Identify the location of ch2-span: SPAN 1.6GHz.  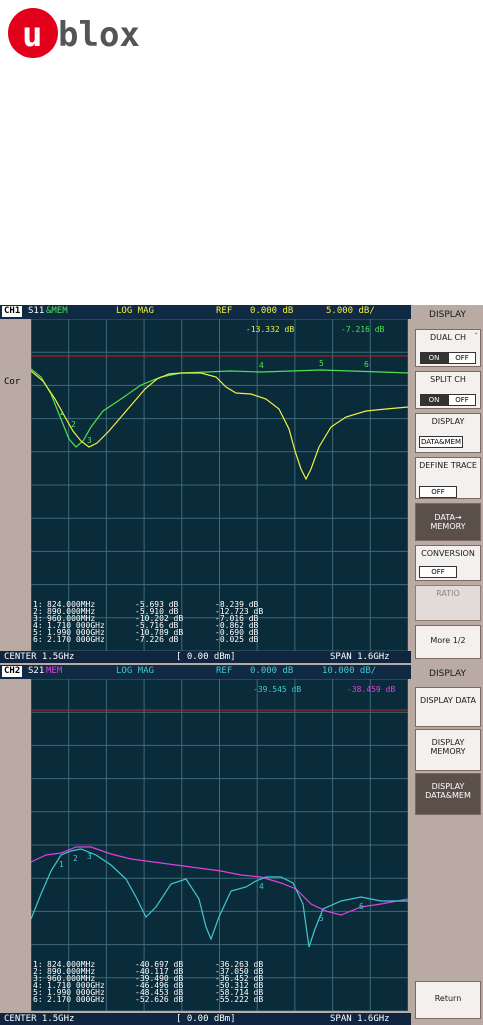
(360, 1019).